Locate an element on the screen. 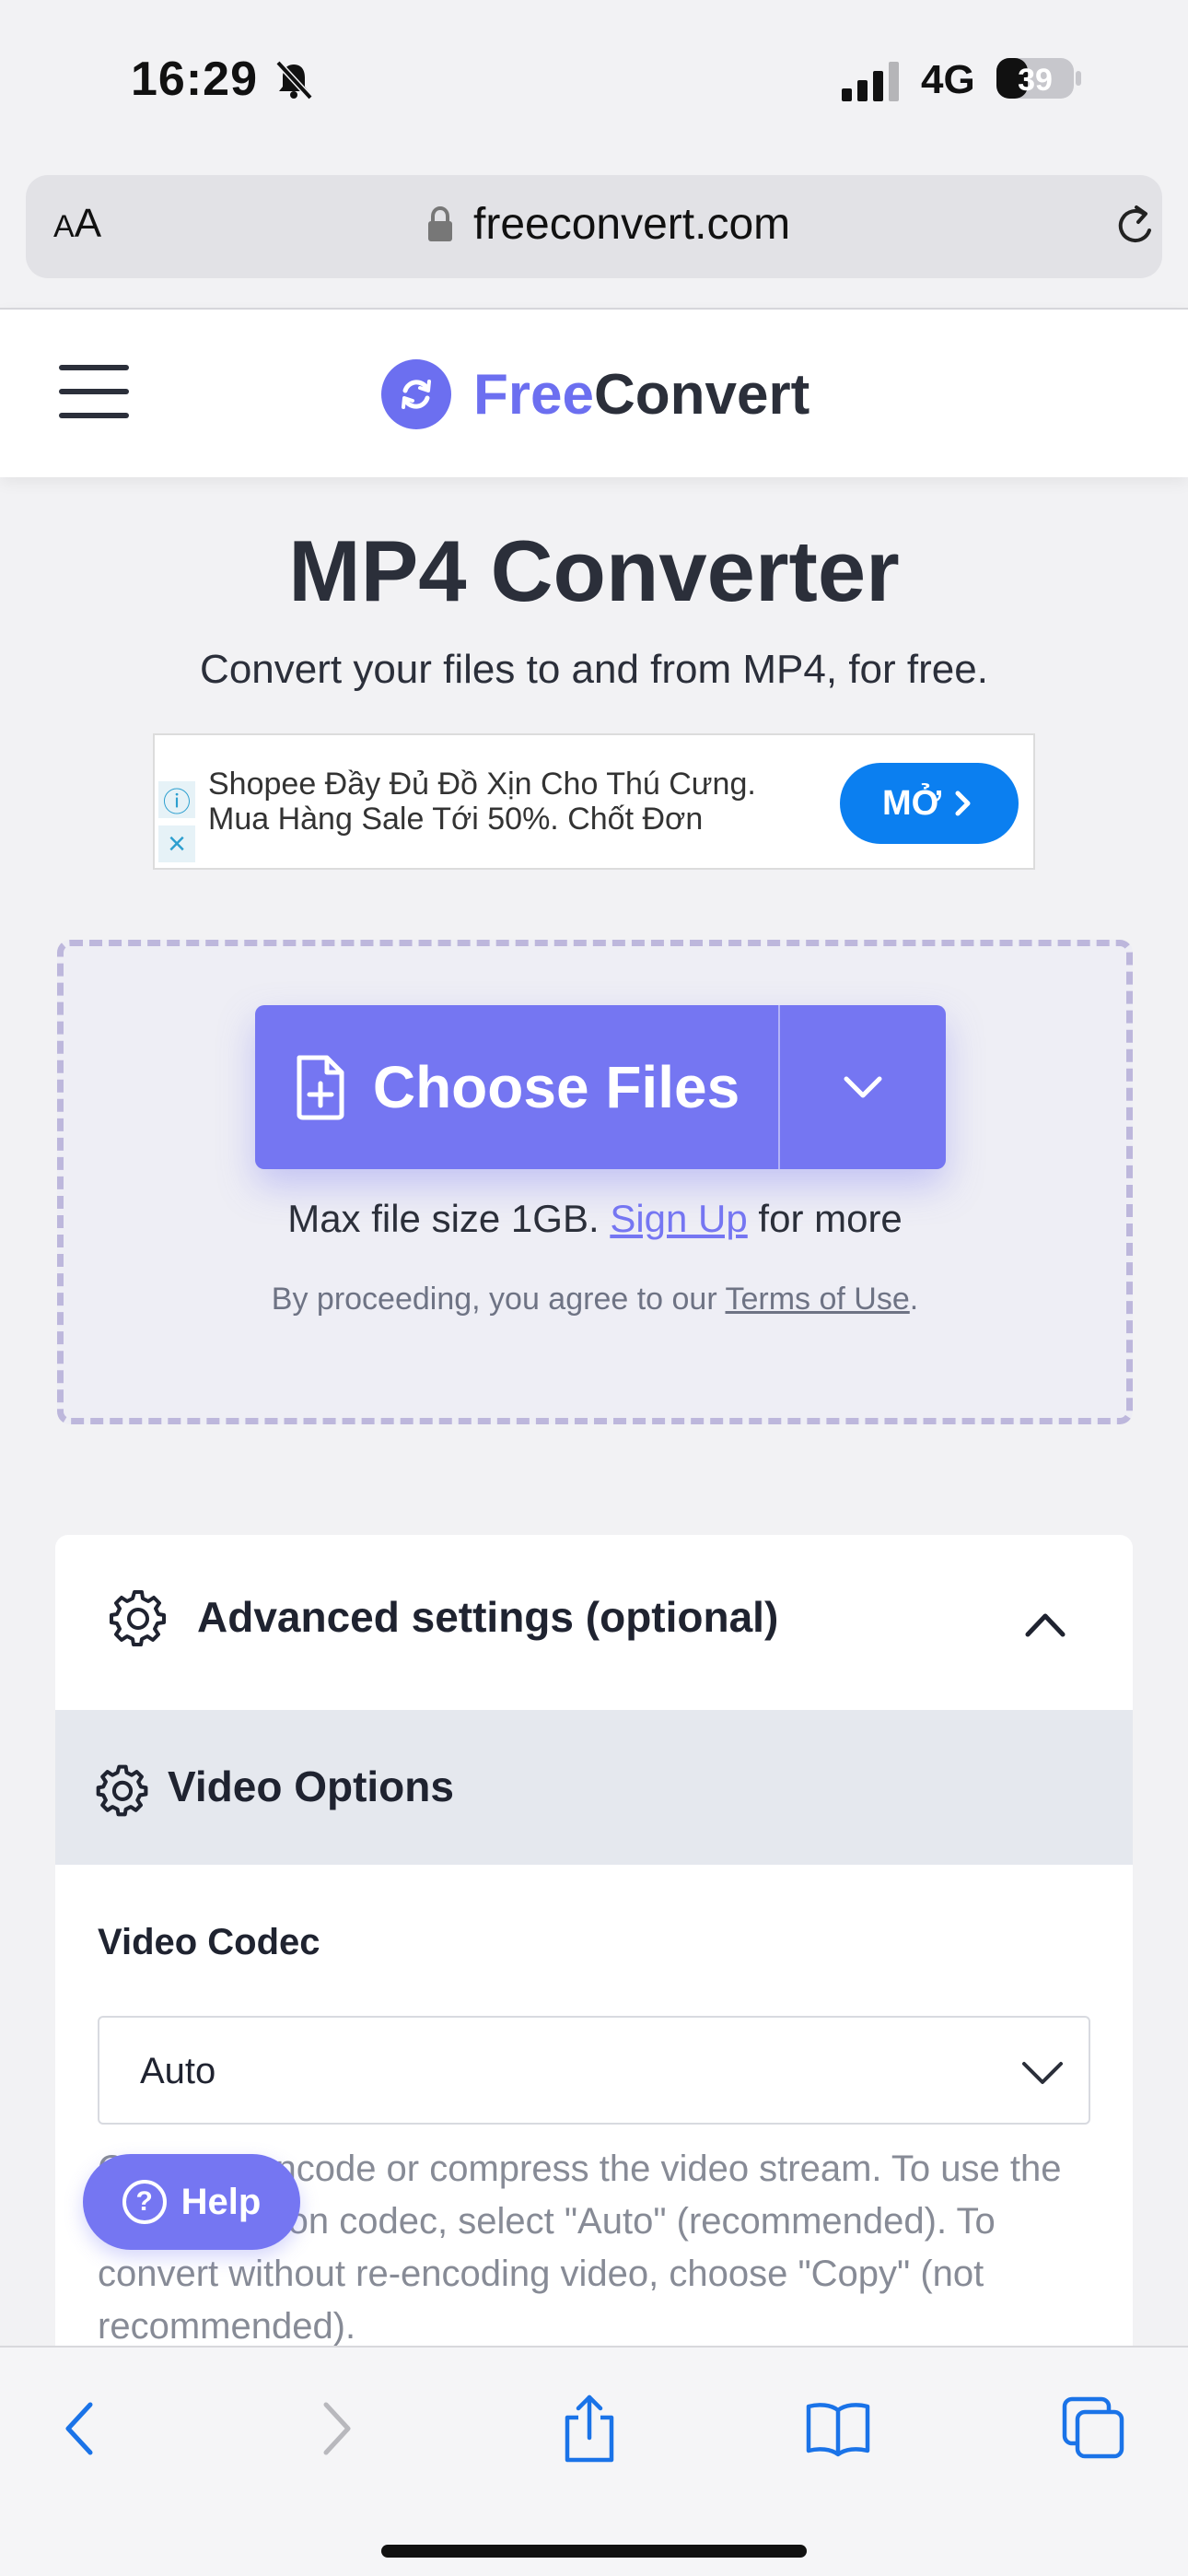 Image resolution: width=1188 pixels, height=2576 pixels. choose-source-dropdown is located at coordinates (863, 1087).